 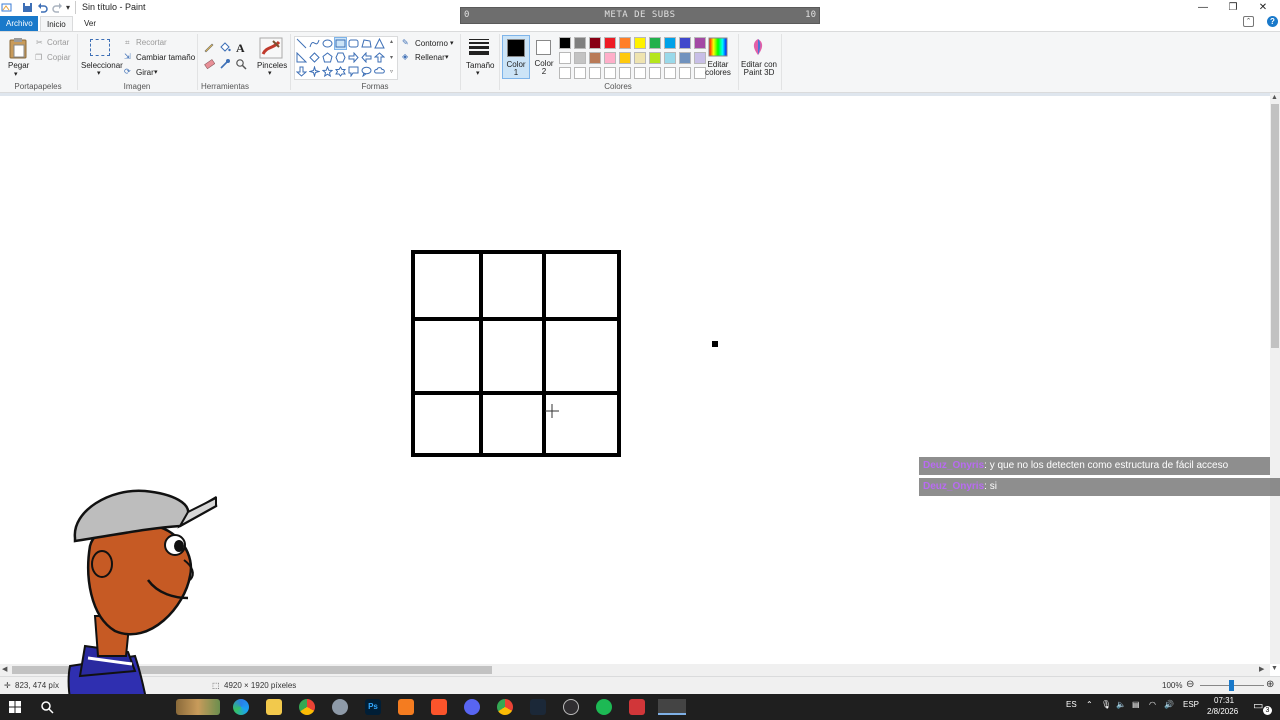 I want to click on speaker-icon: 🔈, so click(x=1121, y=704).